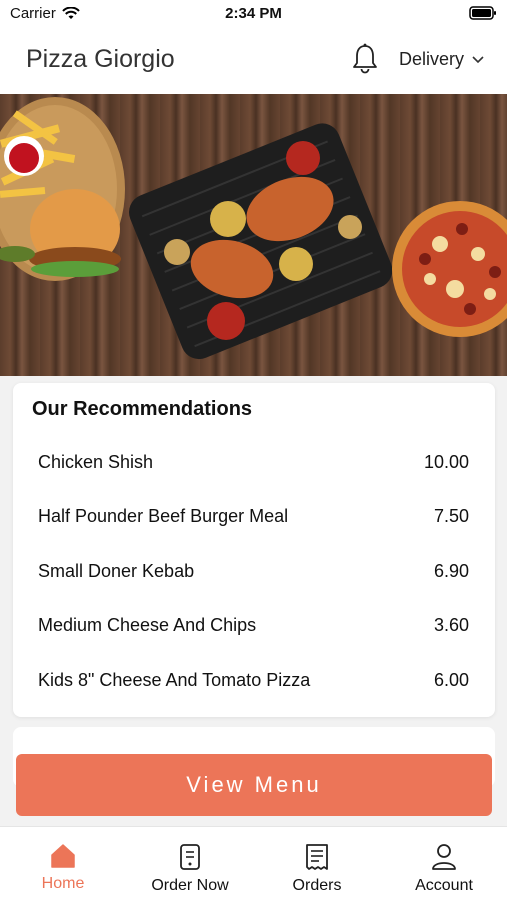 This screenshot has width=507, height=901. I want to click on view-menu-button: View Menu, so click(254, 785).